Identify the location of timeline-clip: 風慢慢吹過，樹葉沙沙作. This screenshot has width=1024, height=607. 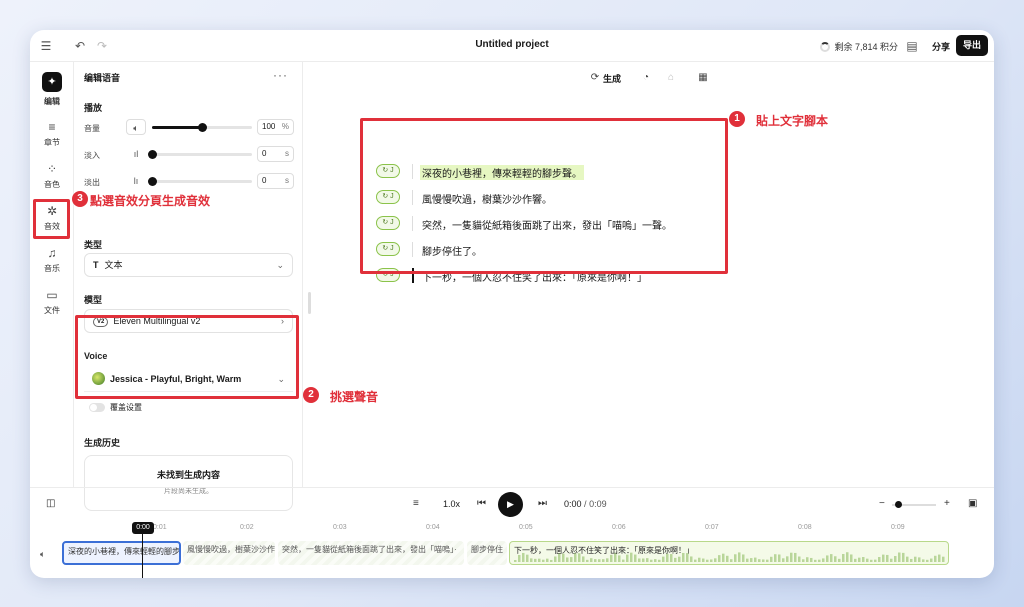
(229, 553).